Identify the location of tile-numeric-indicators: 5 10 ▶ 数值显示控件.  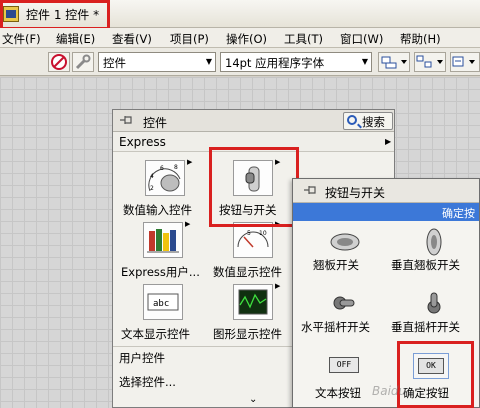
(254, 250).